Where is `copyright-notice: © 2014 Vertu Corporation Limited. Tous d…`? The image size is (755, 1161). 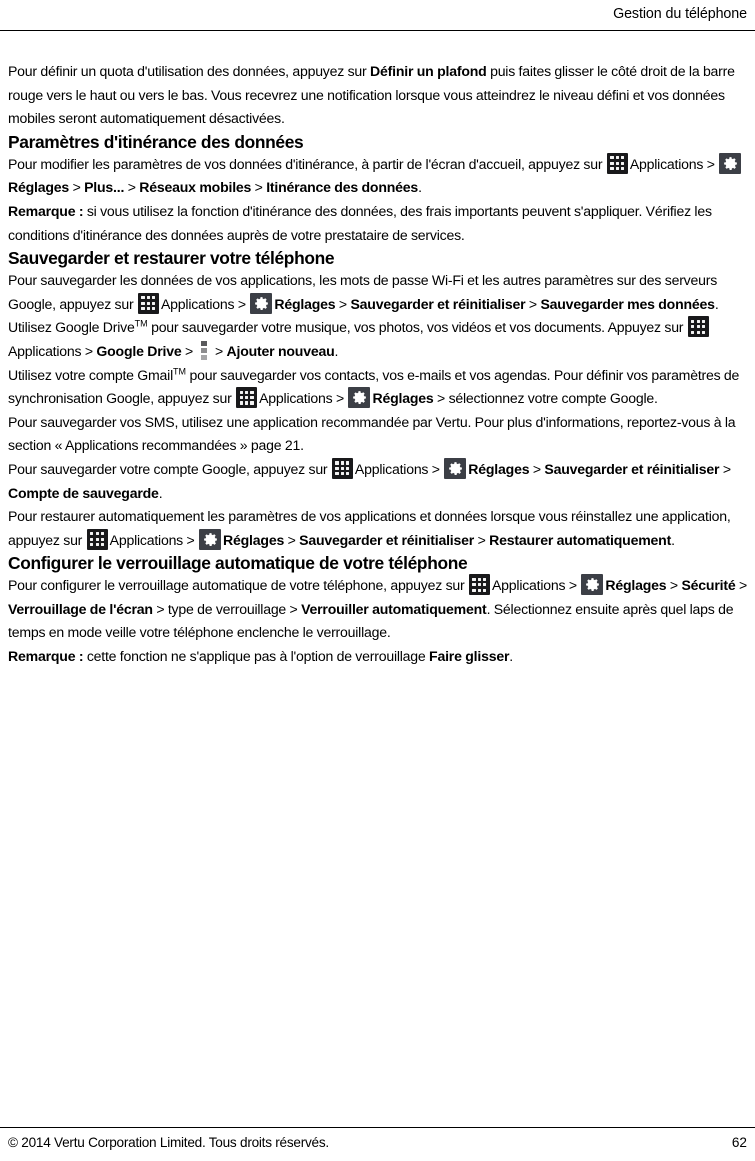 copyright-notice: © 2014 Vertu Corporation Limited. Tous d… is located at coordinates (168, 1142).